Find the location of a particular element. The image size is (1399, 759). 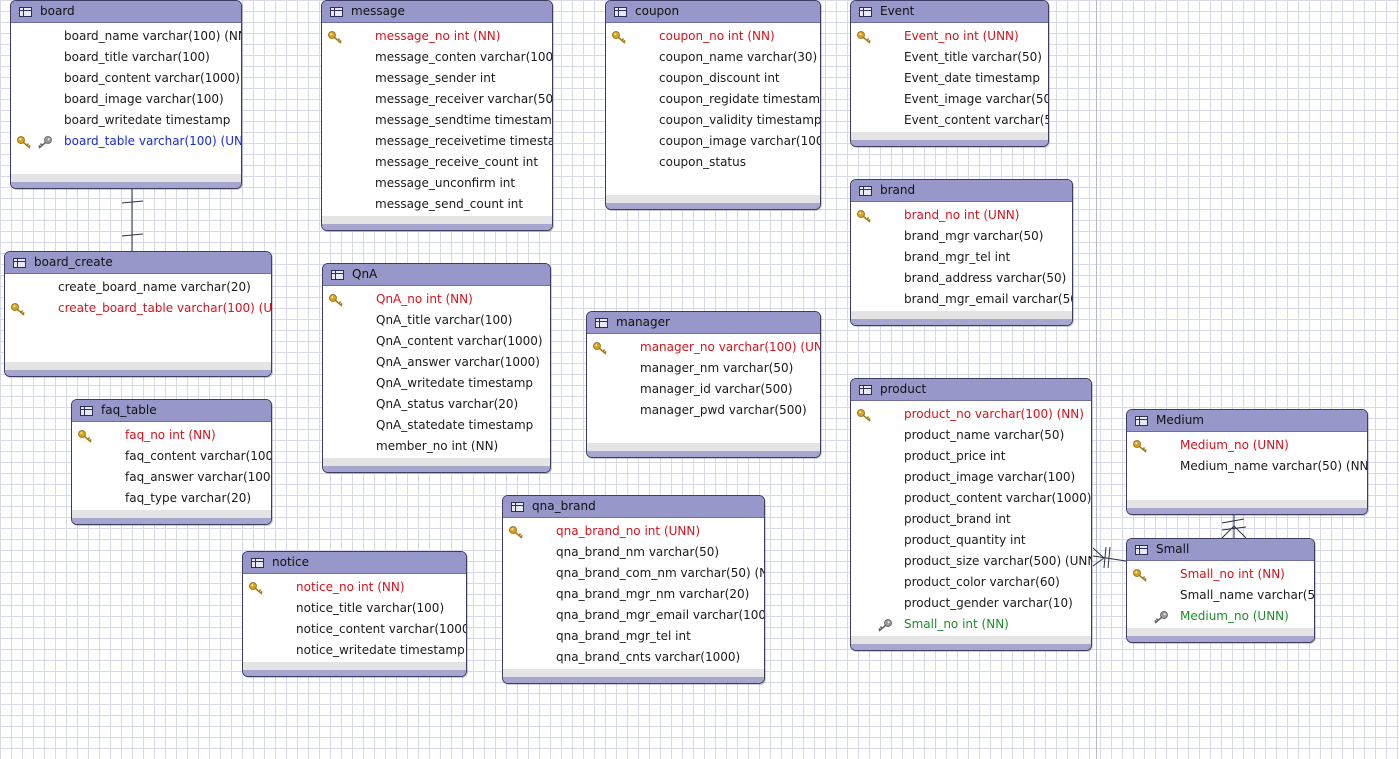

field-row: manager_pwd varchar(500) is located at coordinates (703, 410).